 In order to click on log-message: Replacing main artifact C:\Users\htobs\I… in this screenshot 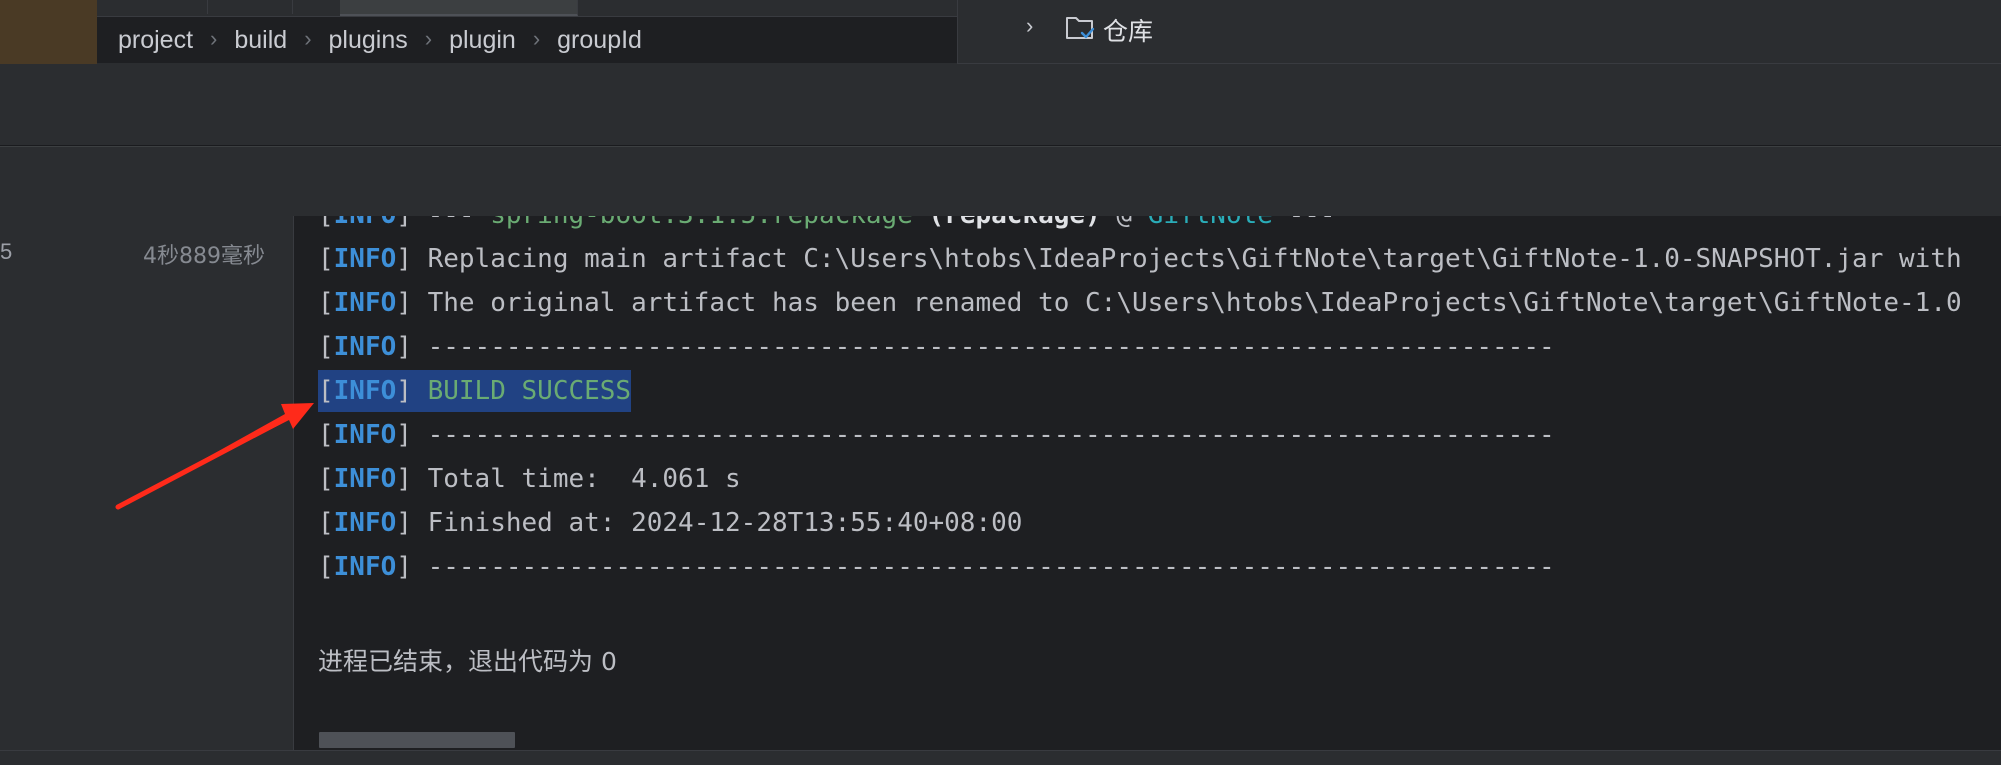, I will do `click(1194, 259)`.